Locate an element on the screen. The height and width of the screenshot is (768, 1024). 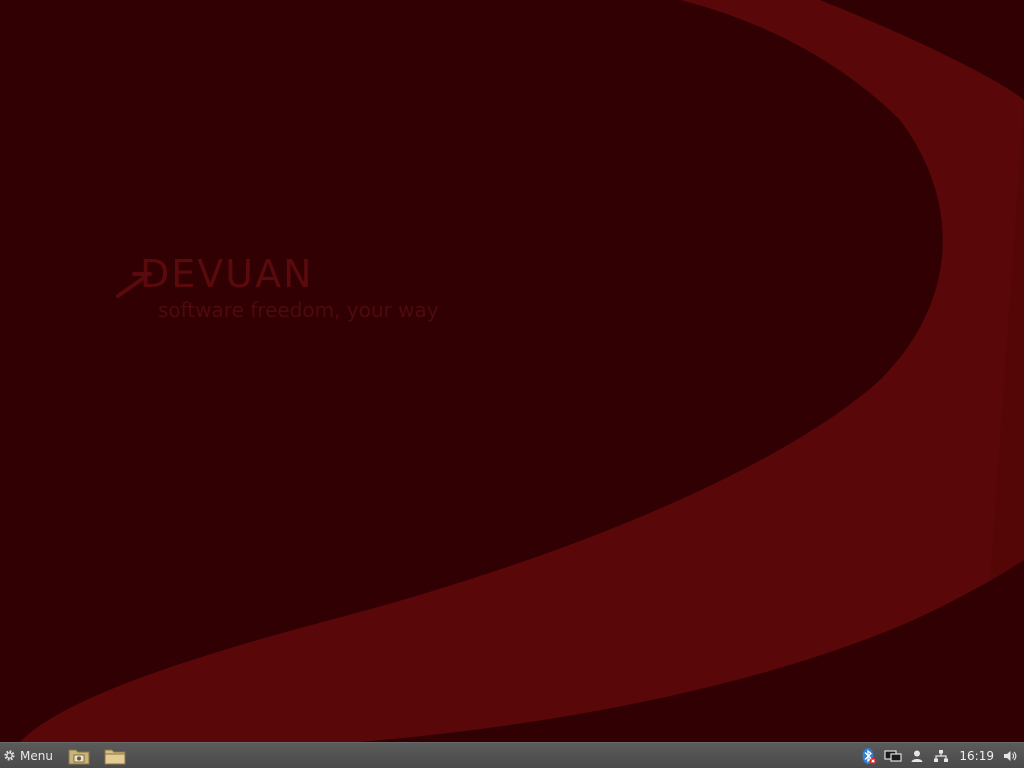
bottom-panel: Menu 16:19 is located at coordinates (512, 755).